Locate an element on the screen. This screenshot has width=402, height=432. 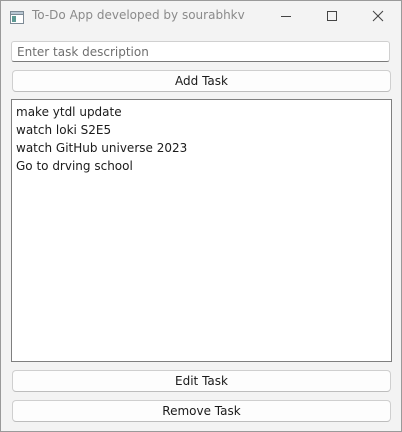
app-window-icon is located at coordinates (17, 16).